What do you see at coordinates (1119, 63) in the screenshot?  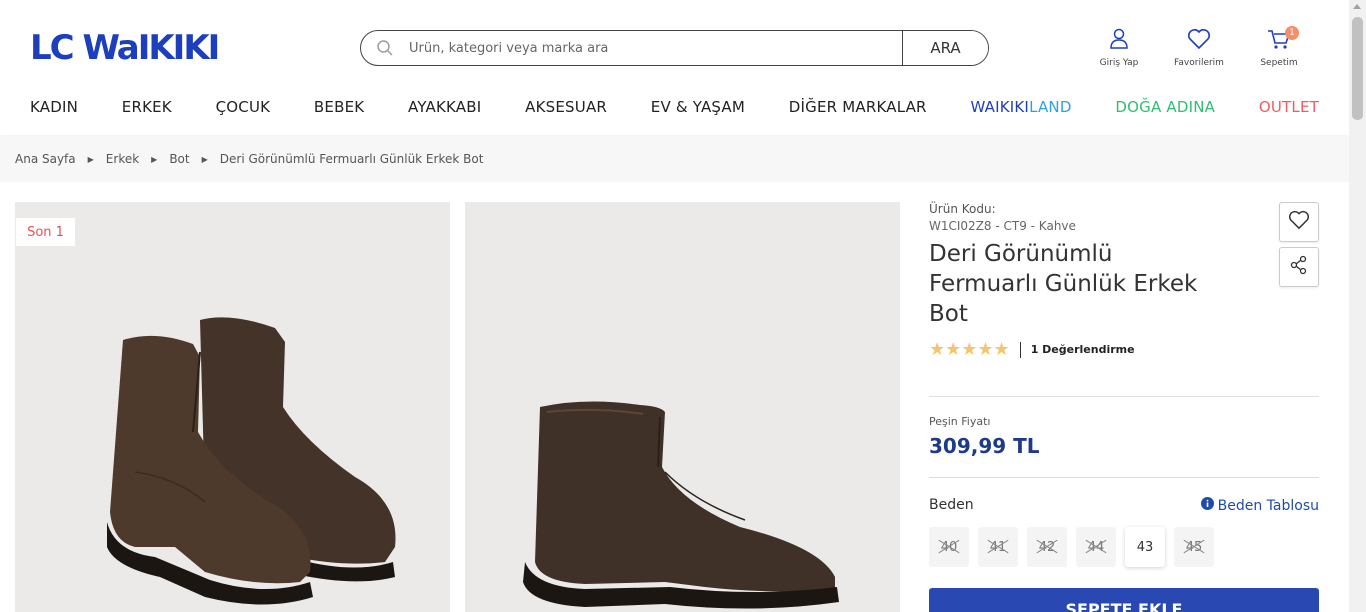 I see `login-label: Giriş Yap` at bounding box center [1119, 63].